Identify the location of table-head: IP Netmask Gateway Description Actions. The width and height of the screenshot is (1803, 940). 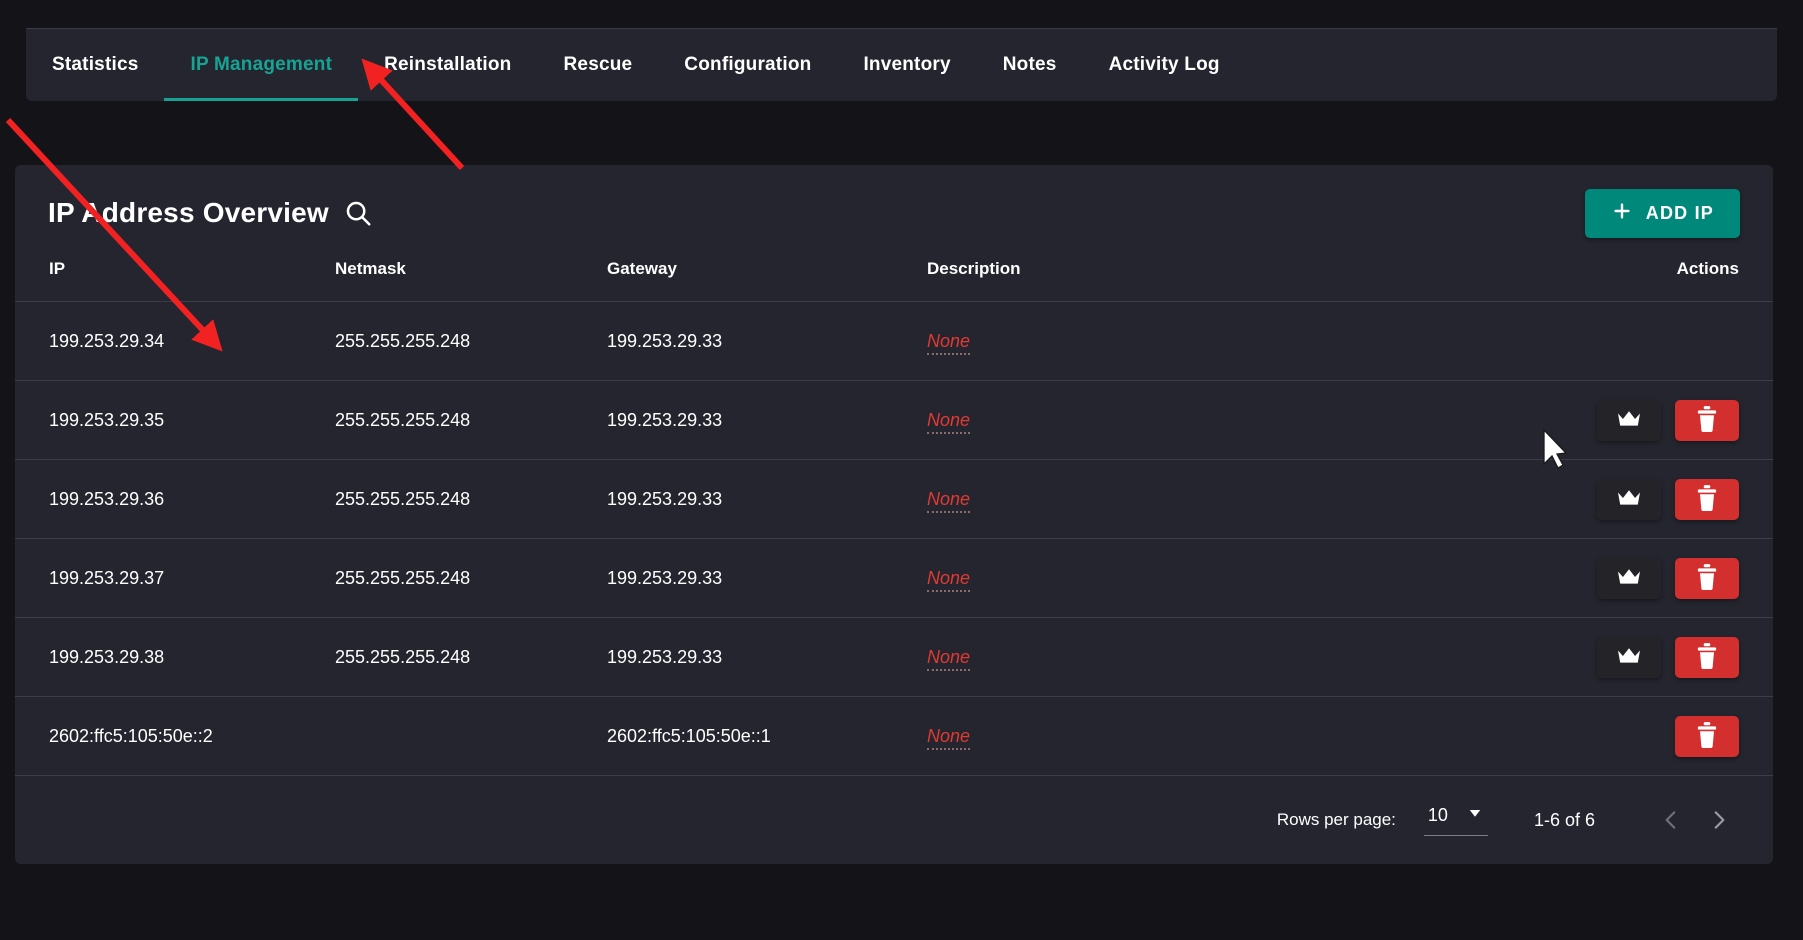
(894, 273).